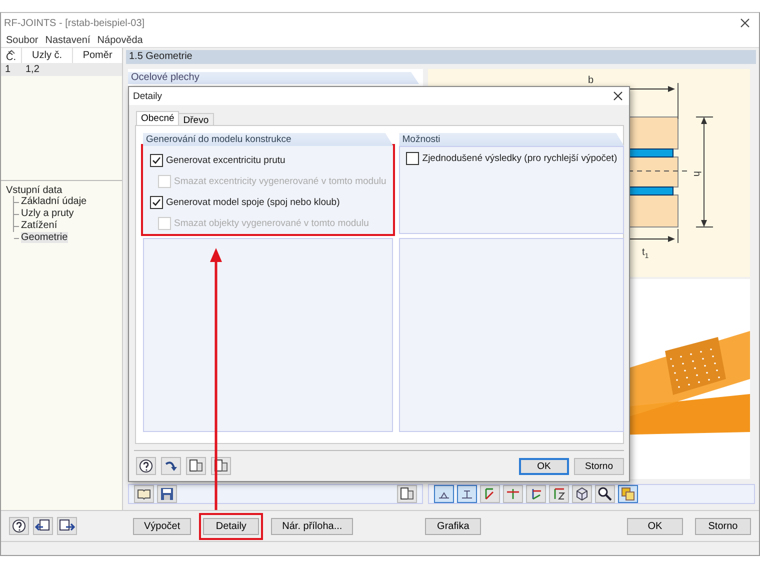 This screenshot has width=760, height=570. What do you see at coordinates (39, 225) in the screenshot?
I see `tree-item: Zatížení` at bounding box center [39, 225].